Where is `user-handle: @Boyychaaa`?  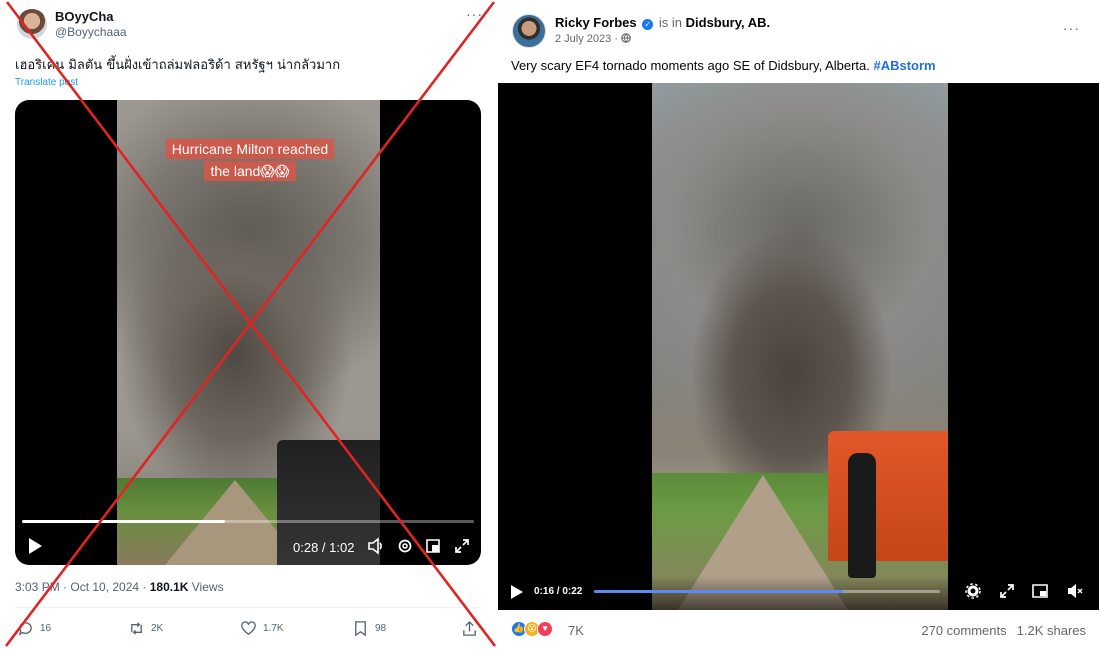 user-handle: @Boyychaaa is located at coordinates (91, 32).